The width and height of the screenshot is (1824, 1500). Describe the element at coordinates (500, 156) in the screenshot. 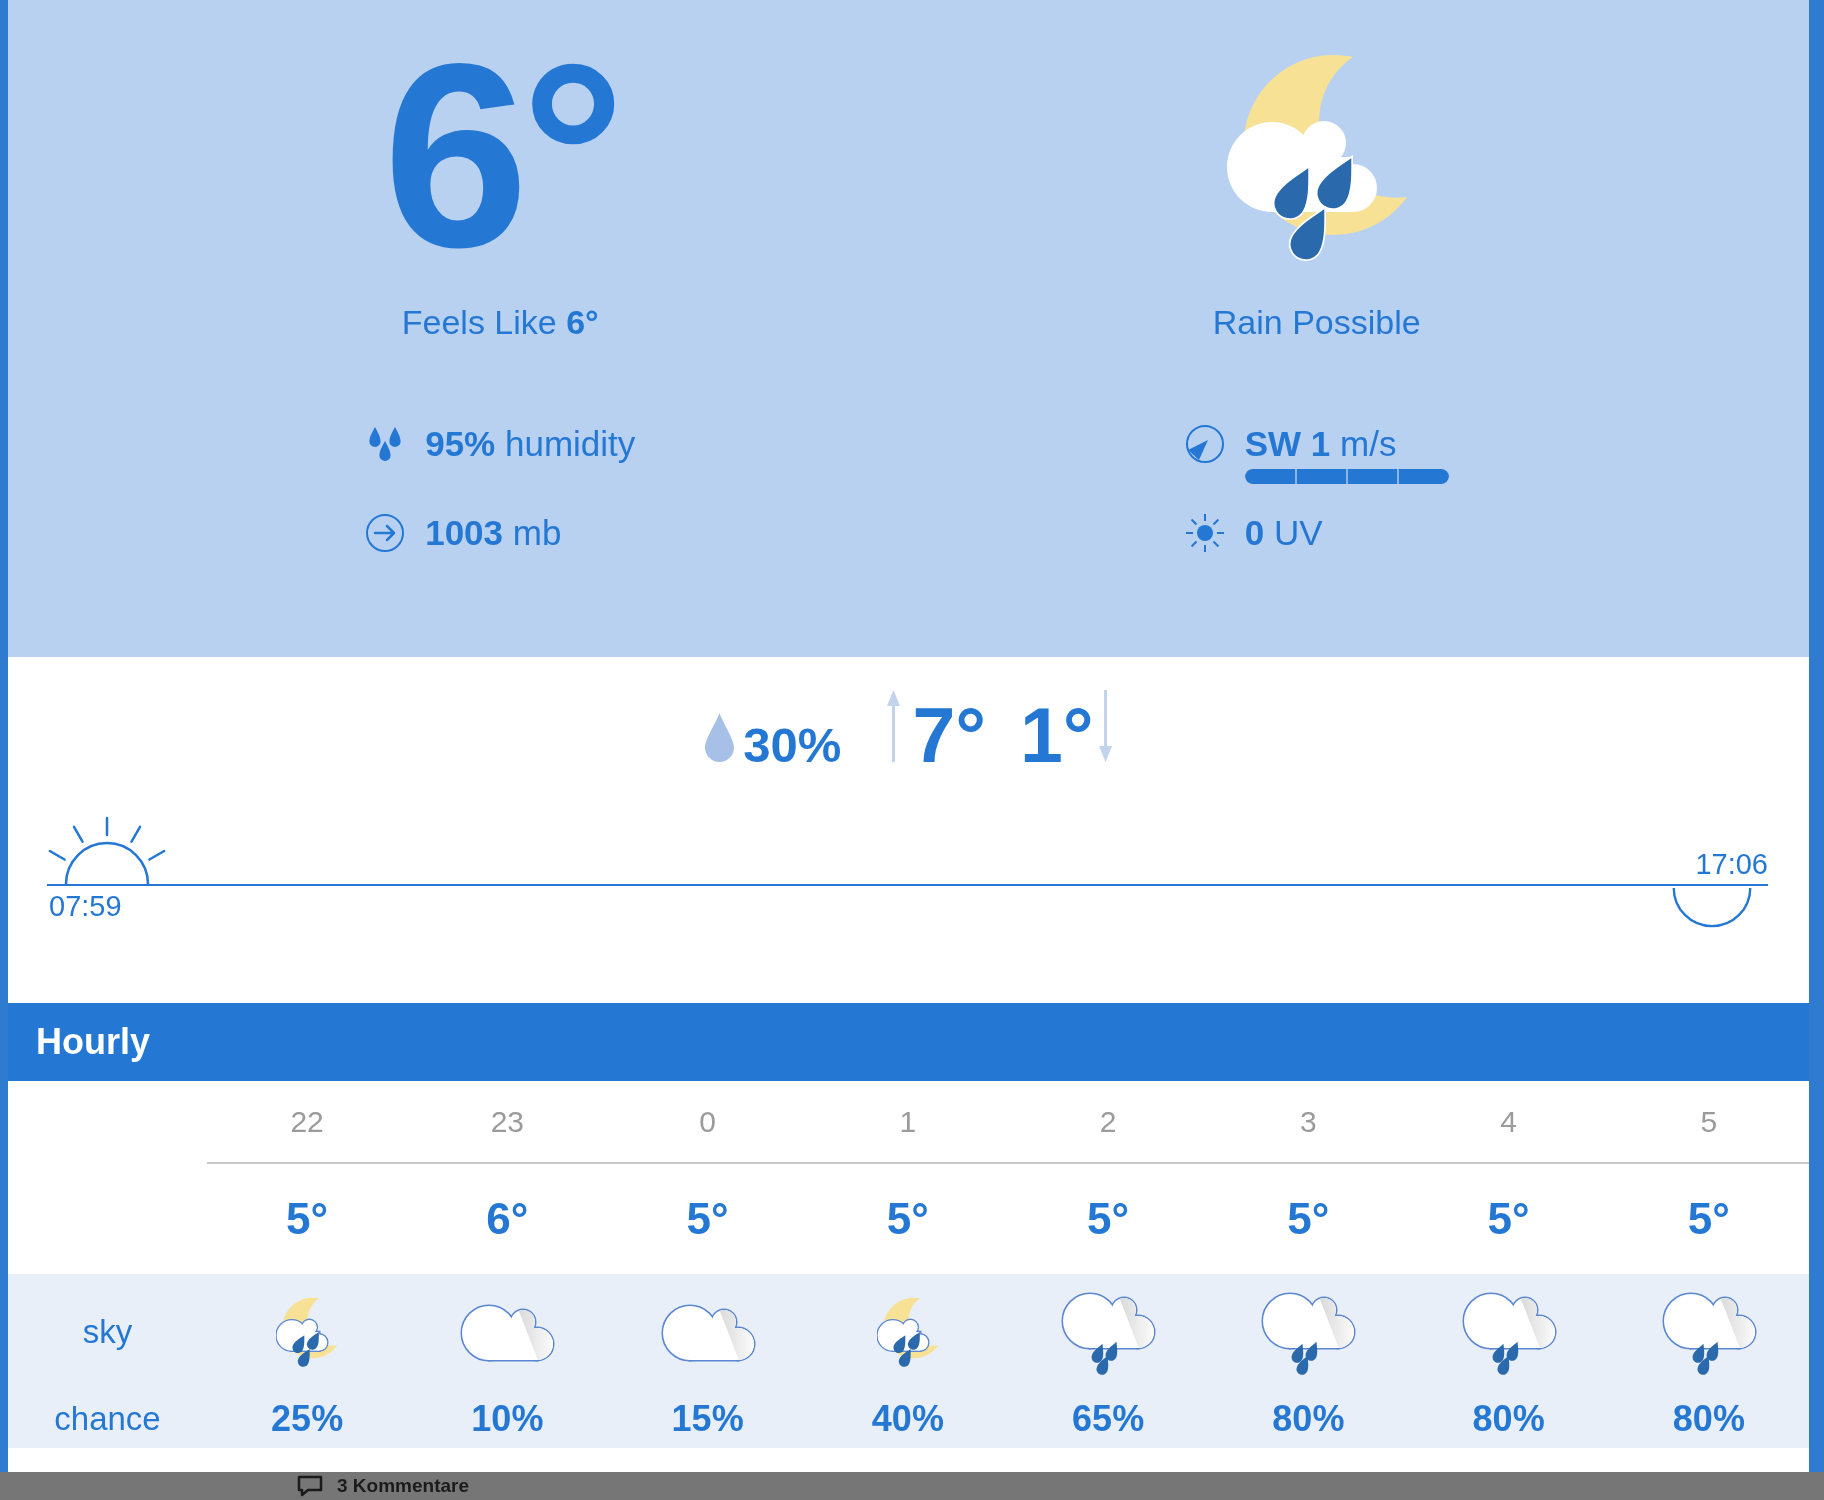

I see `current-temperature: 6°` at that location.